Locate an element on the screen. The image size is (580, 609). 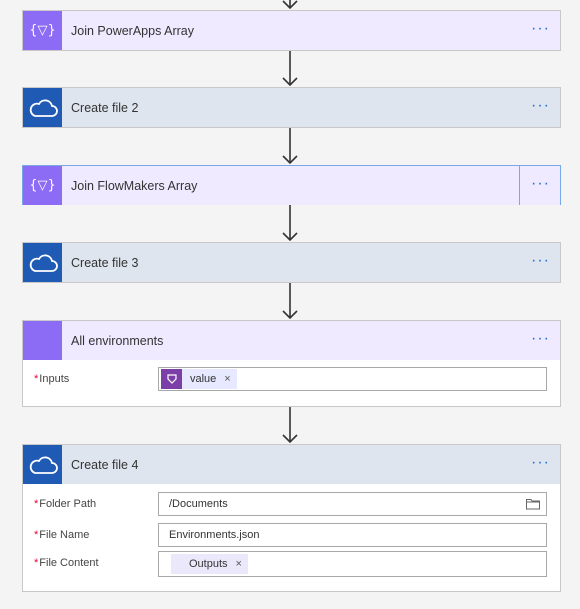
step-title: Join FlowMakers Array is located at coordinates (134, 185).